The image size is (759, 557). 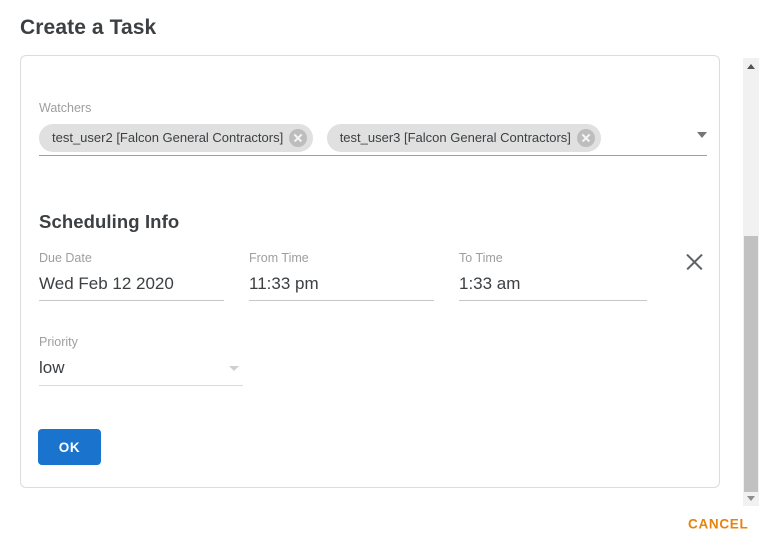 I want to click on scrollbar-thumb, so click(x=751, y=364).